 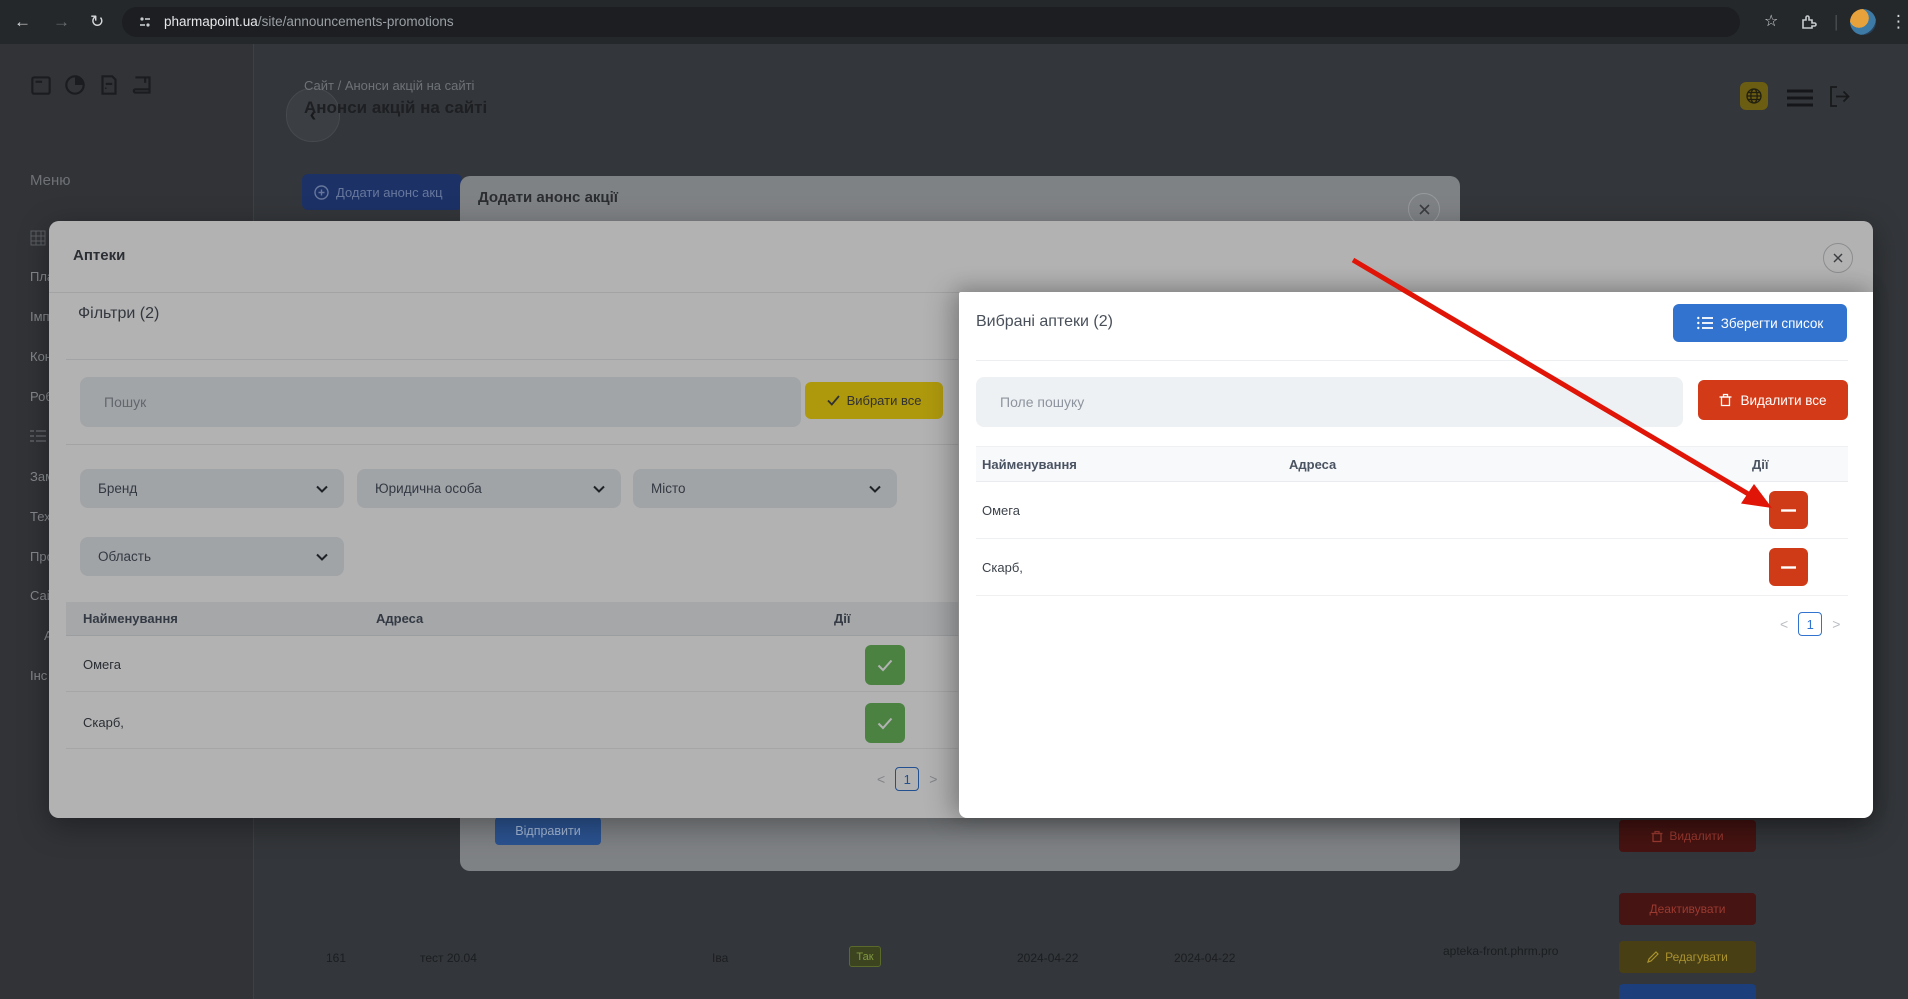 I want to click on grid-icon, so click(x=38, y=238).